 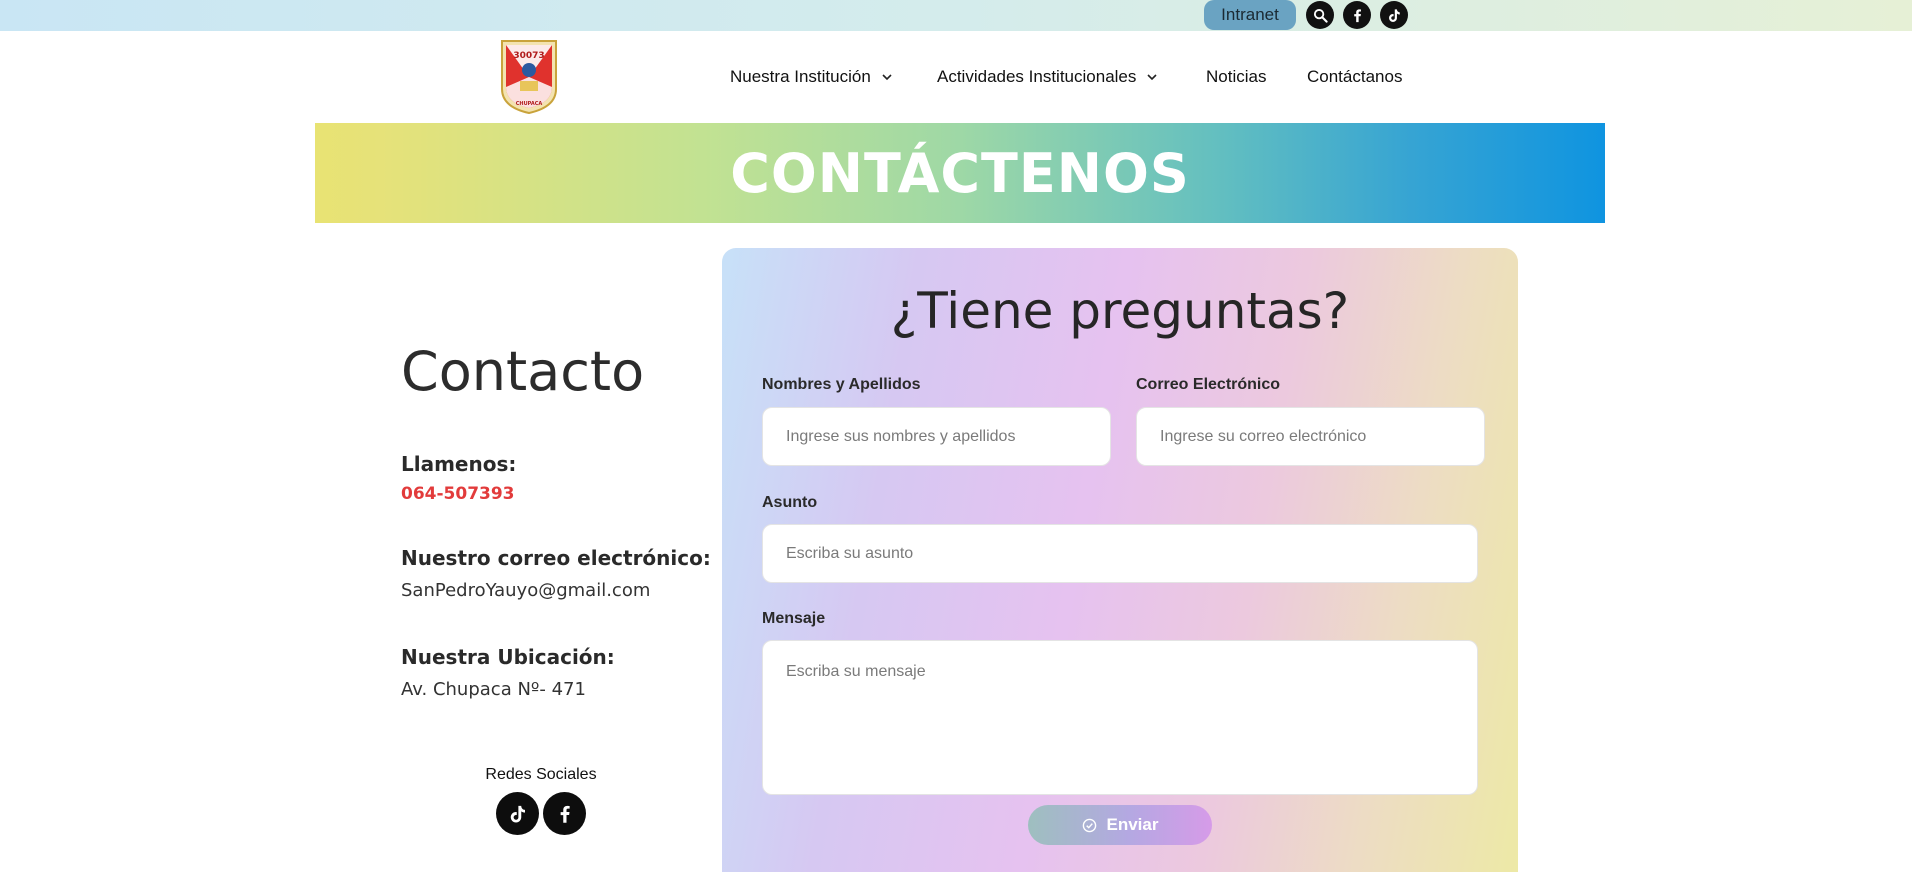 What do you see at coordinates (790, 502) in the screenshot?
I see `subject-label: Asunto` at bounding box center [790, 502].